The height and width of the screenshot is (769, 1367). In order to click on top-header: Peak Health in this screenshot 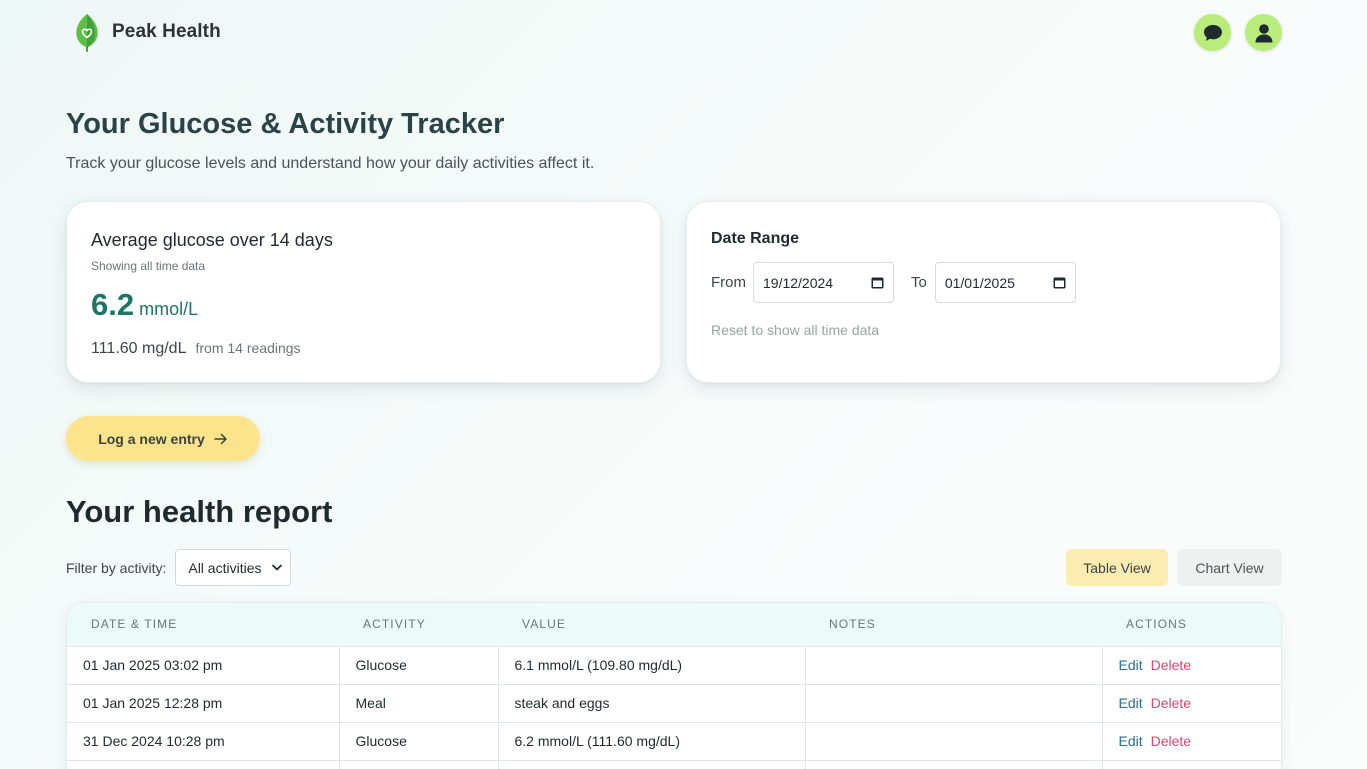, I will do `click(683, 32)`.